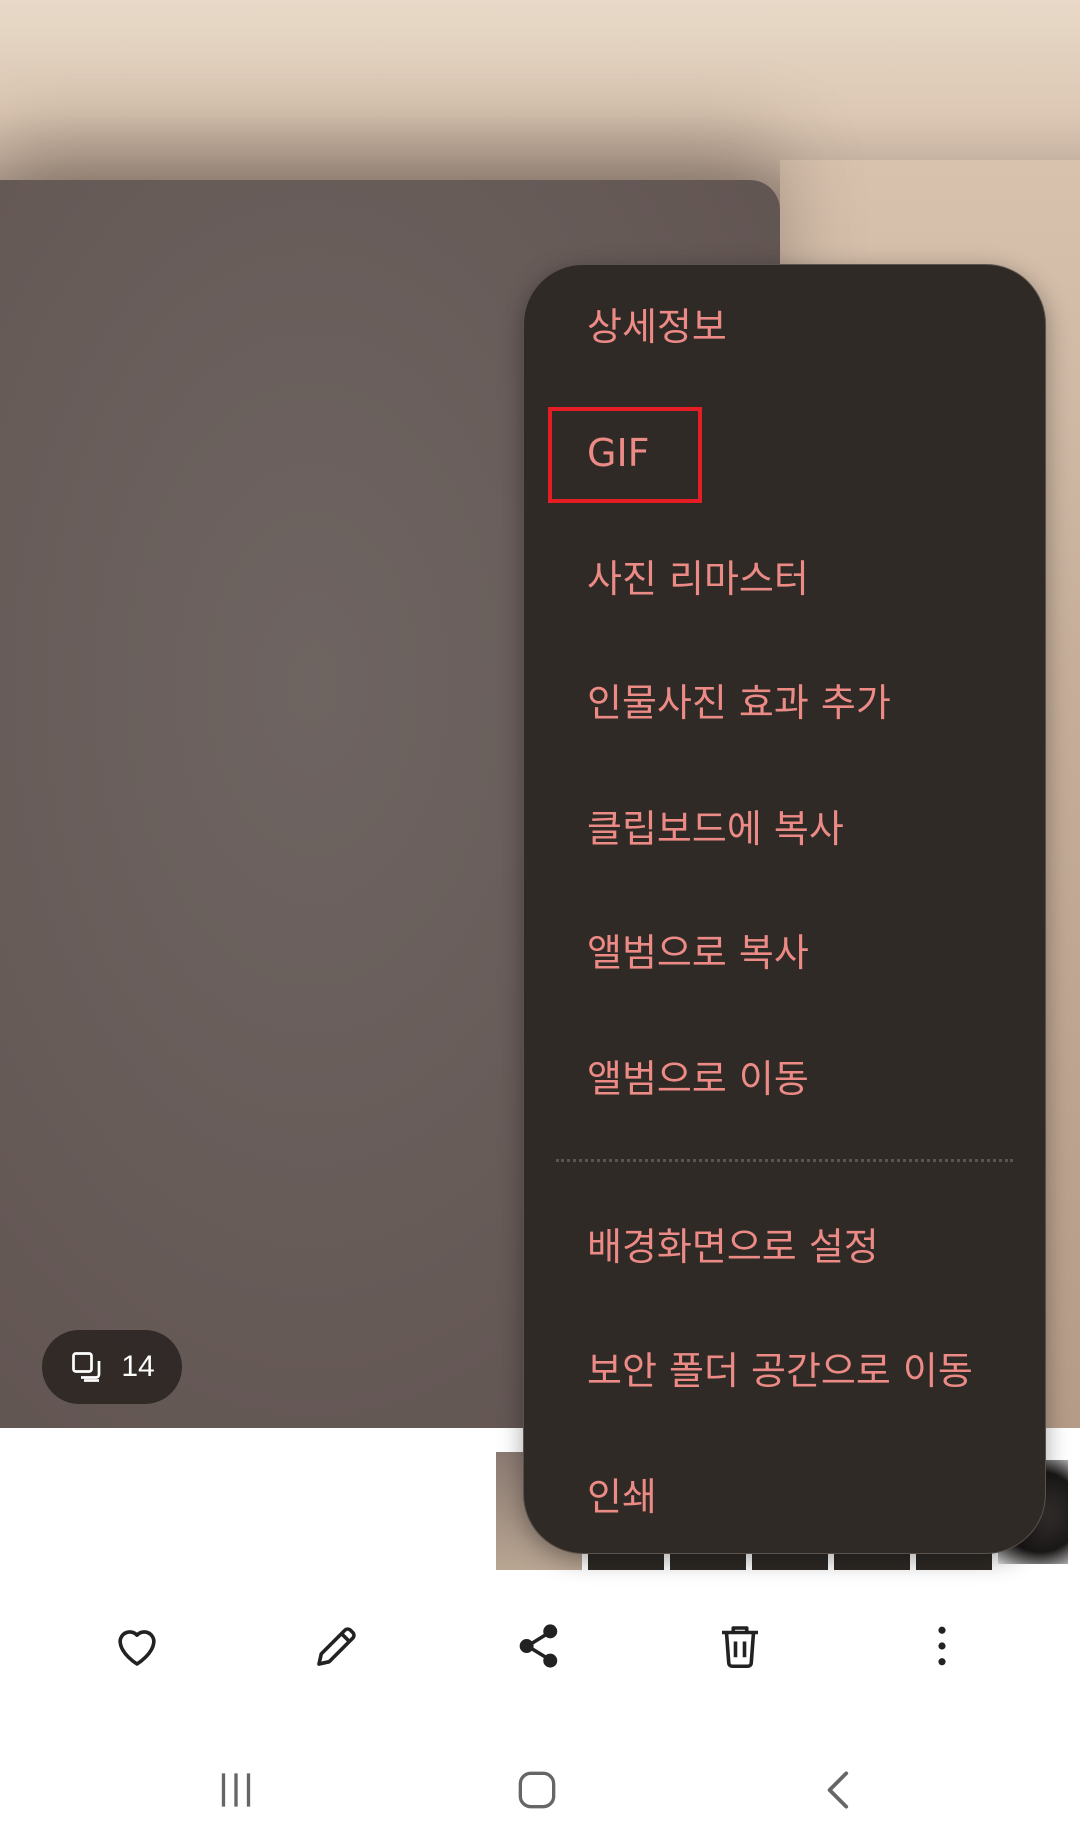 This screenshot has width=1080, height=1848. I want to click on system-nav-bar, so click(540, 1789).